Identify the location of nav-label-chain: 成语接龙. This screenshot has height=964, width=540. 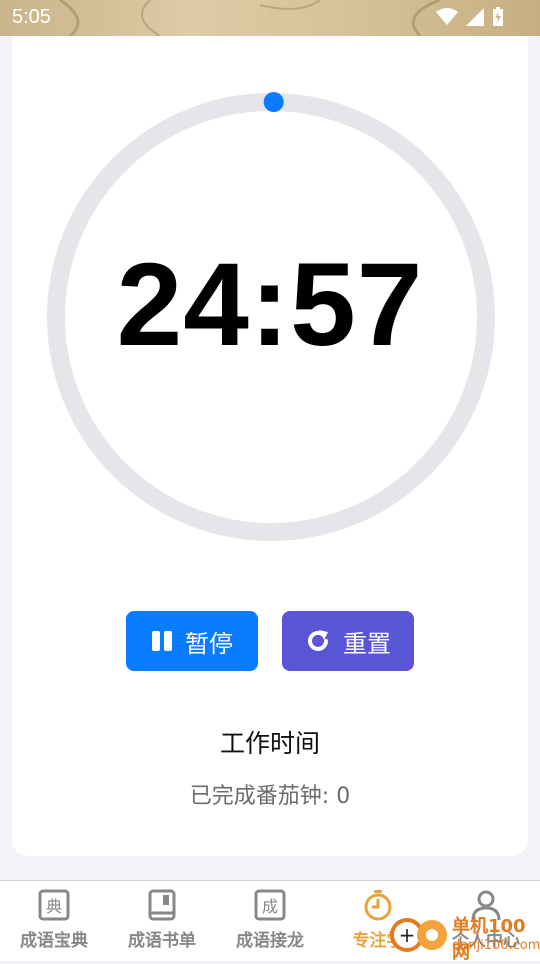
(270, 941).